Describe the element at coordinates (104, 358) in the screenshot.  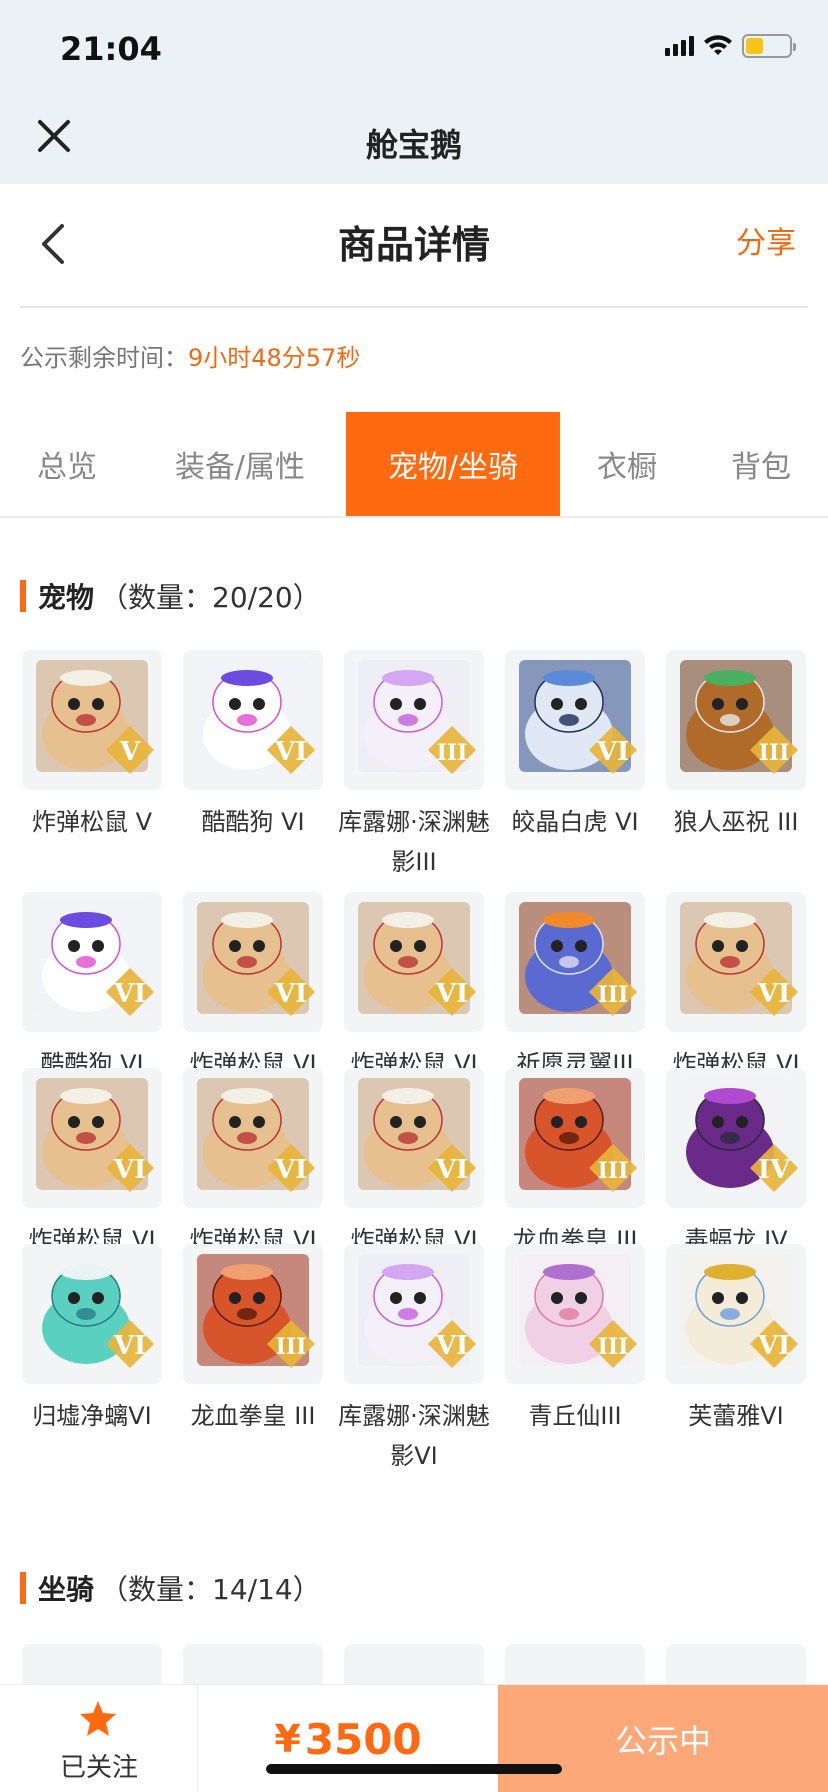
I see `notice-label: 公示剩余时间：` at that location.